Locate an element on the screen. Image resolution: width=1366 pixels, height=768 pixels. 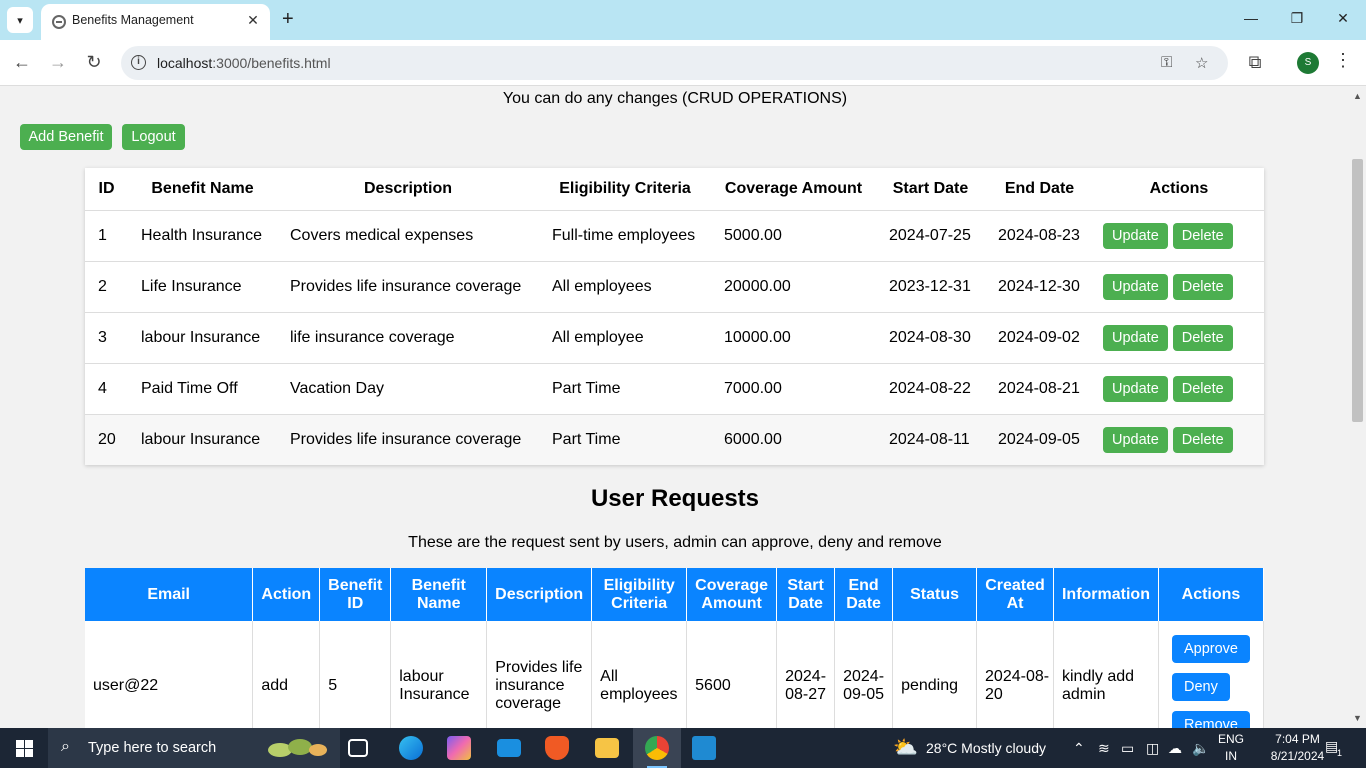
approve-button: Approve is located at coordinates (1210, 649).